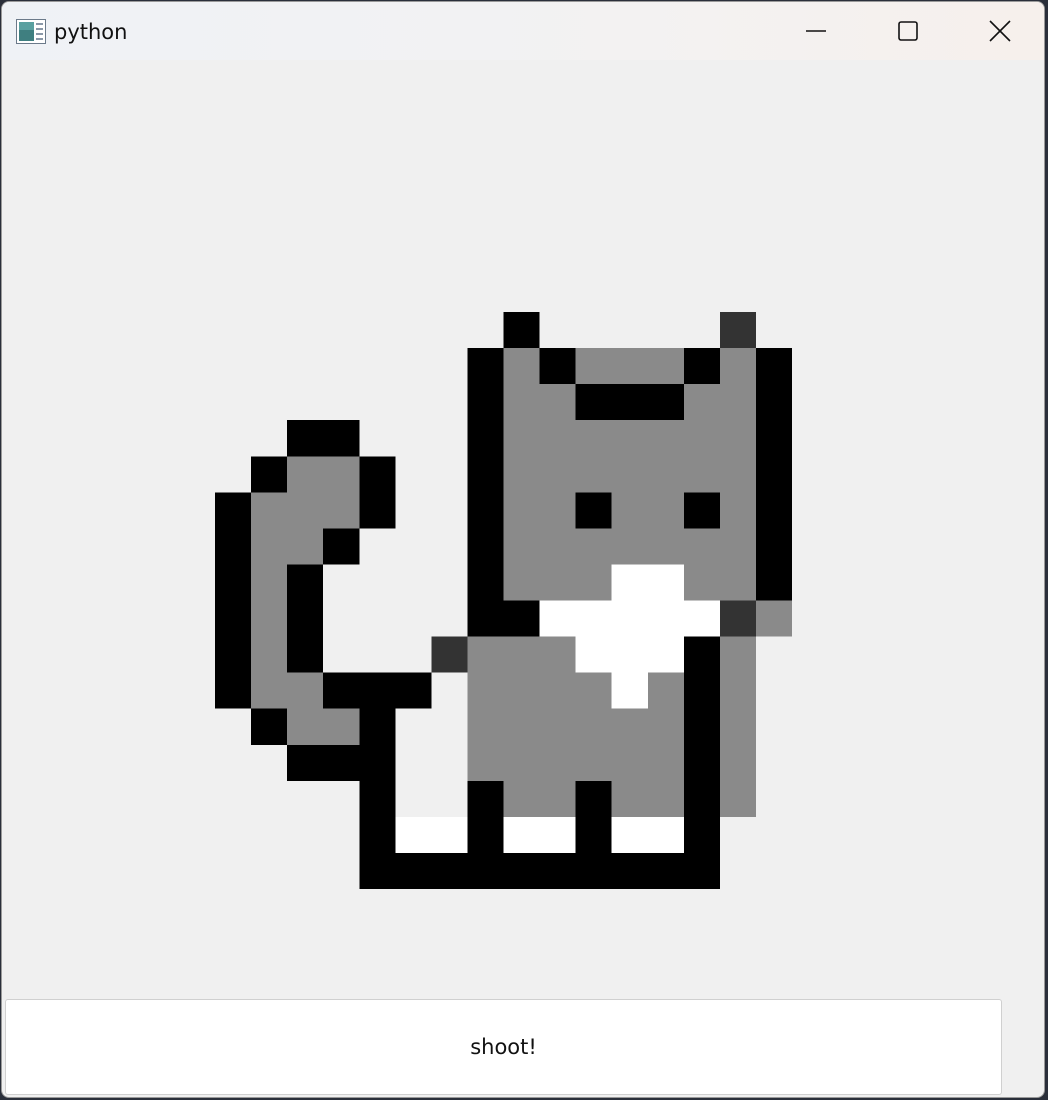 The width and height of the screenshot is (1048, 1100). I want to click on close-icon, so click(1000, 31).